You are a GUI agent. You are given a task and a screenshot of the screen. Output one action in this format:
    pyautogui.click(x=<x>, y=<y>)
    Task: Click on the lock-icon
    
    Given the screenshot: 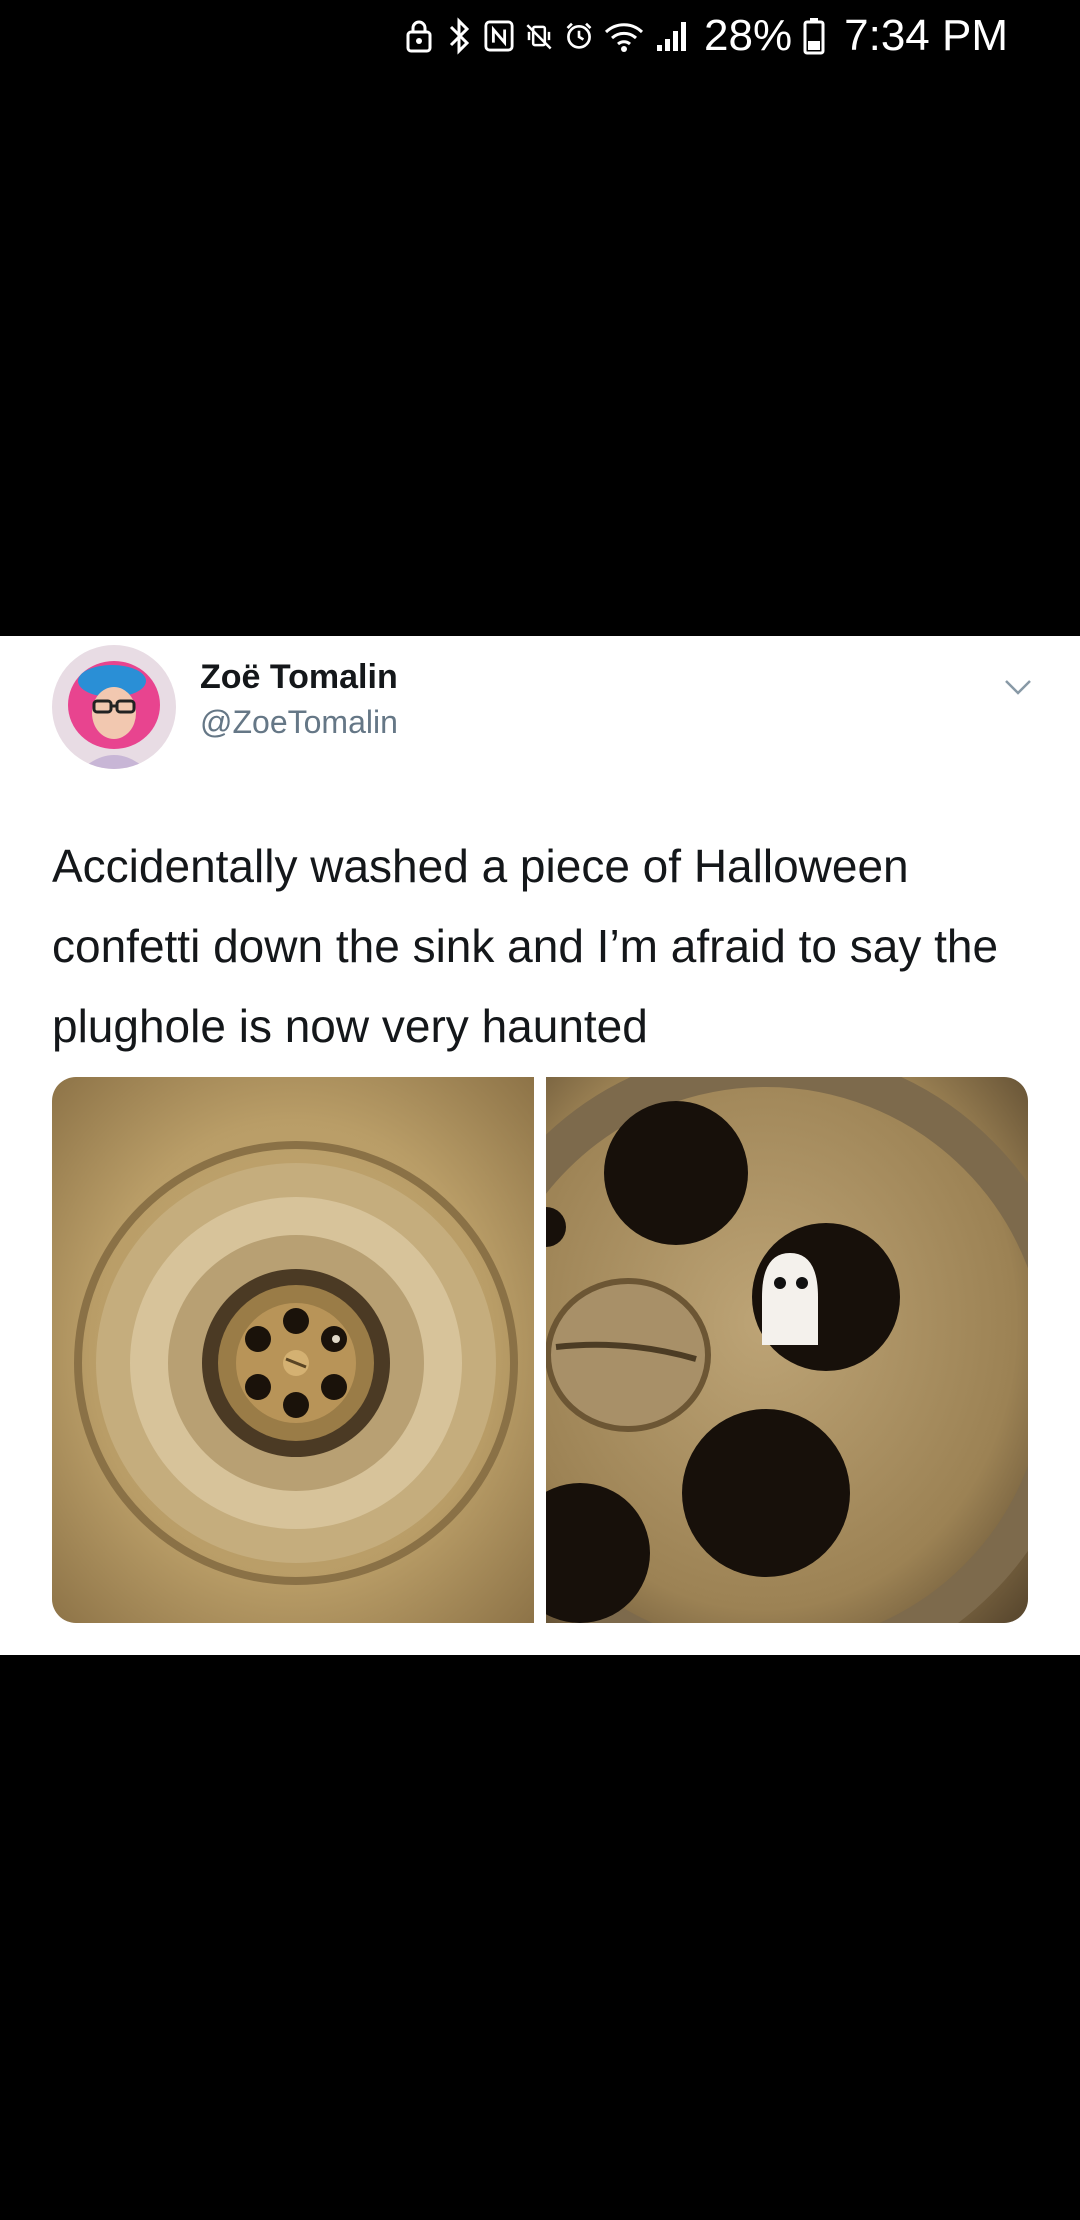 What is the action you would take?
    pyautogui.click(x=419, y=36)
    